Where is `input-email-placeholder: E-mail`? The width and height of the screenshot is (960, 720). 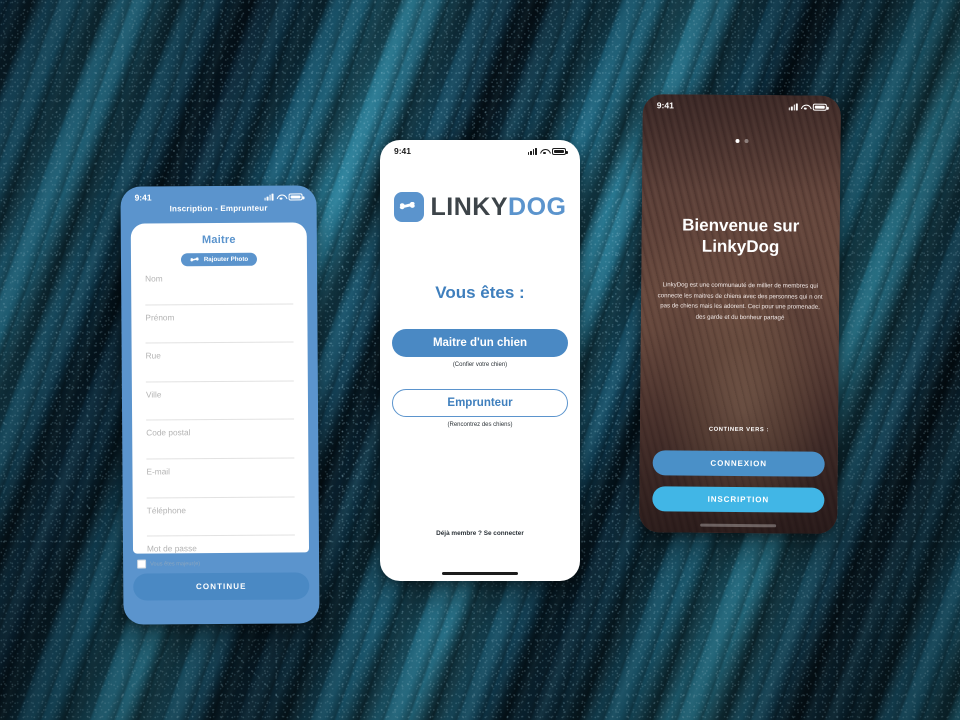
input-email-placeholder: E-mail is located at coordinates (158, 471).